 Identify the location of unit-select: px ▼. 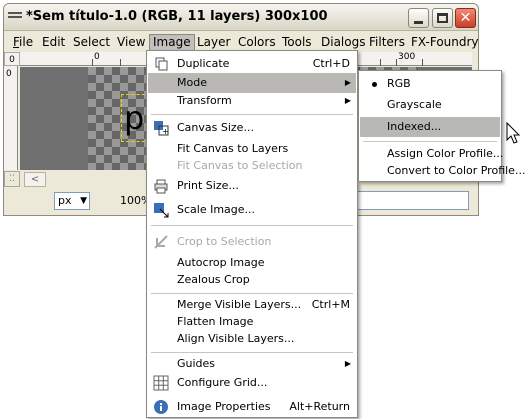
(72, 201).